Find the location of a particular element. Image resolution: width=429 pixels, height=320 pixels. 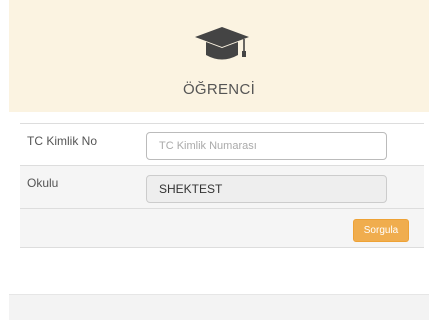

school-row: Okulu SHEKTEST is located at coordinates (222, 186).